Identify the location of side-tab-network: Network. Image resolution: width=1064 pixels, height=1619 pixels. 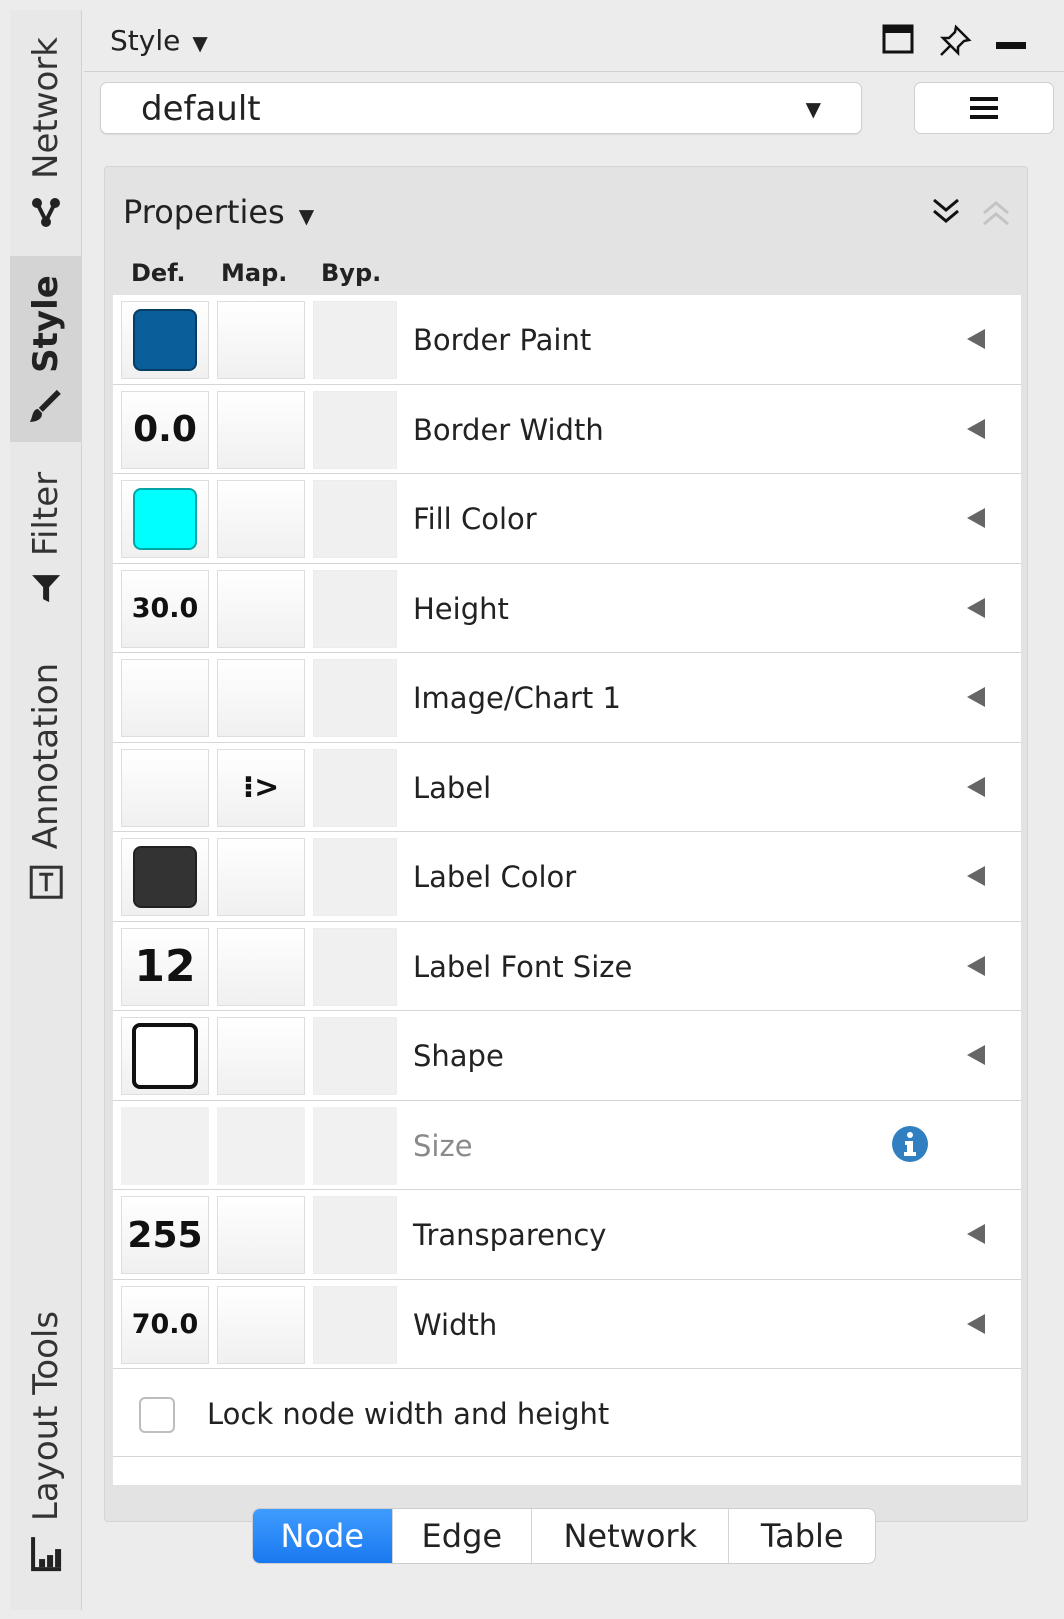
(46, 133).